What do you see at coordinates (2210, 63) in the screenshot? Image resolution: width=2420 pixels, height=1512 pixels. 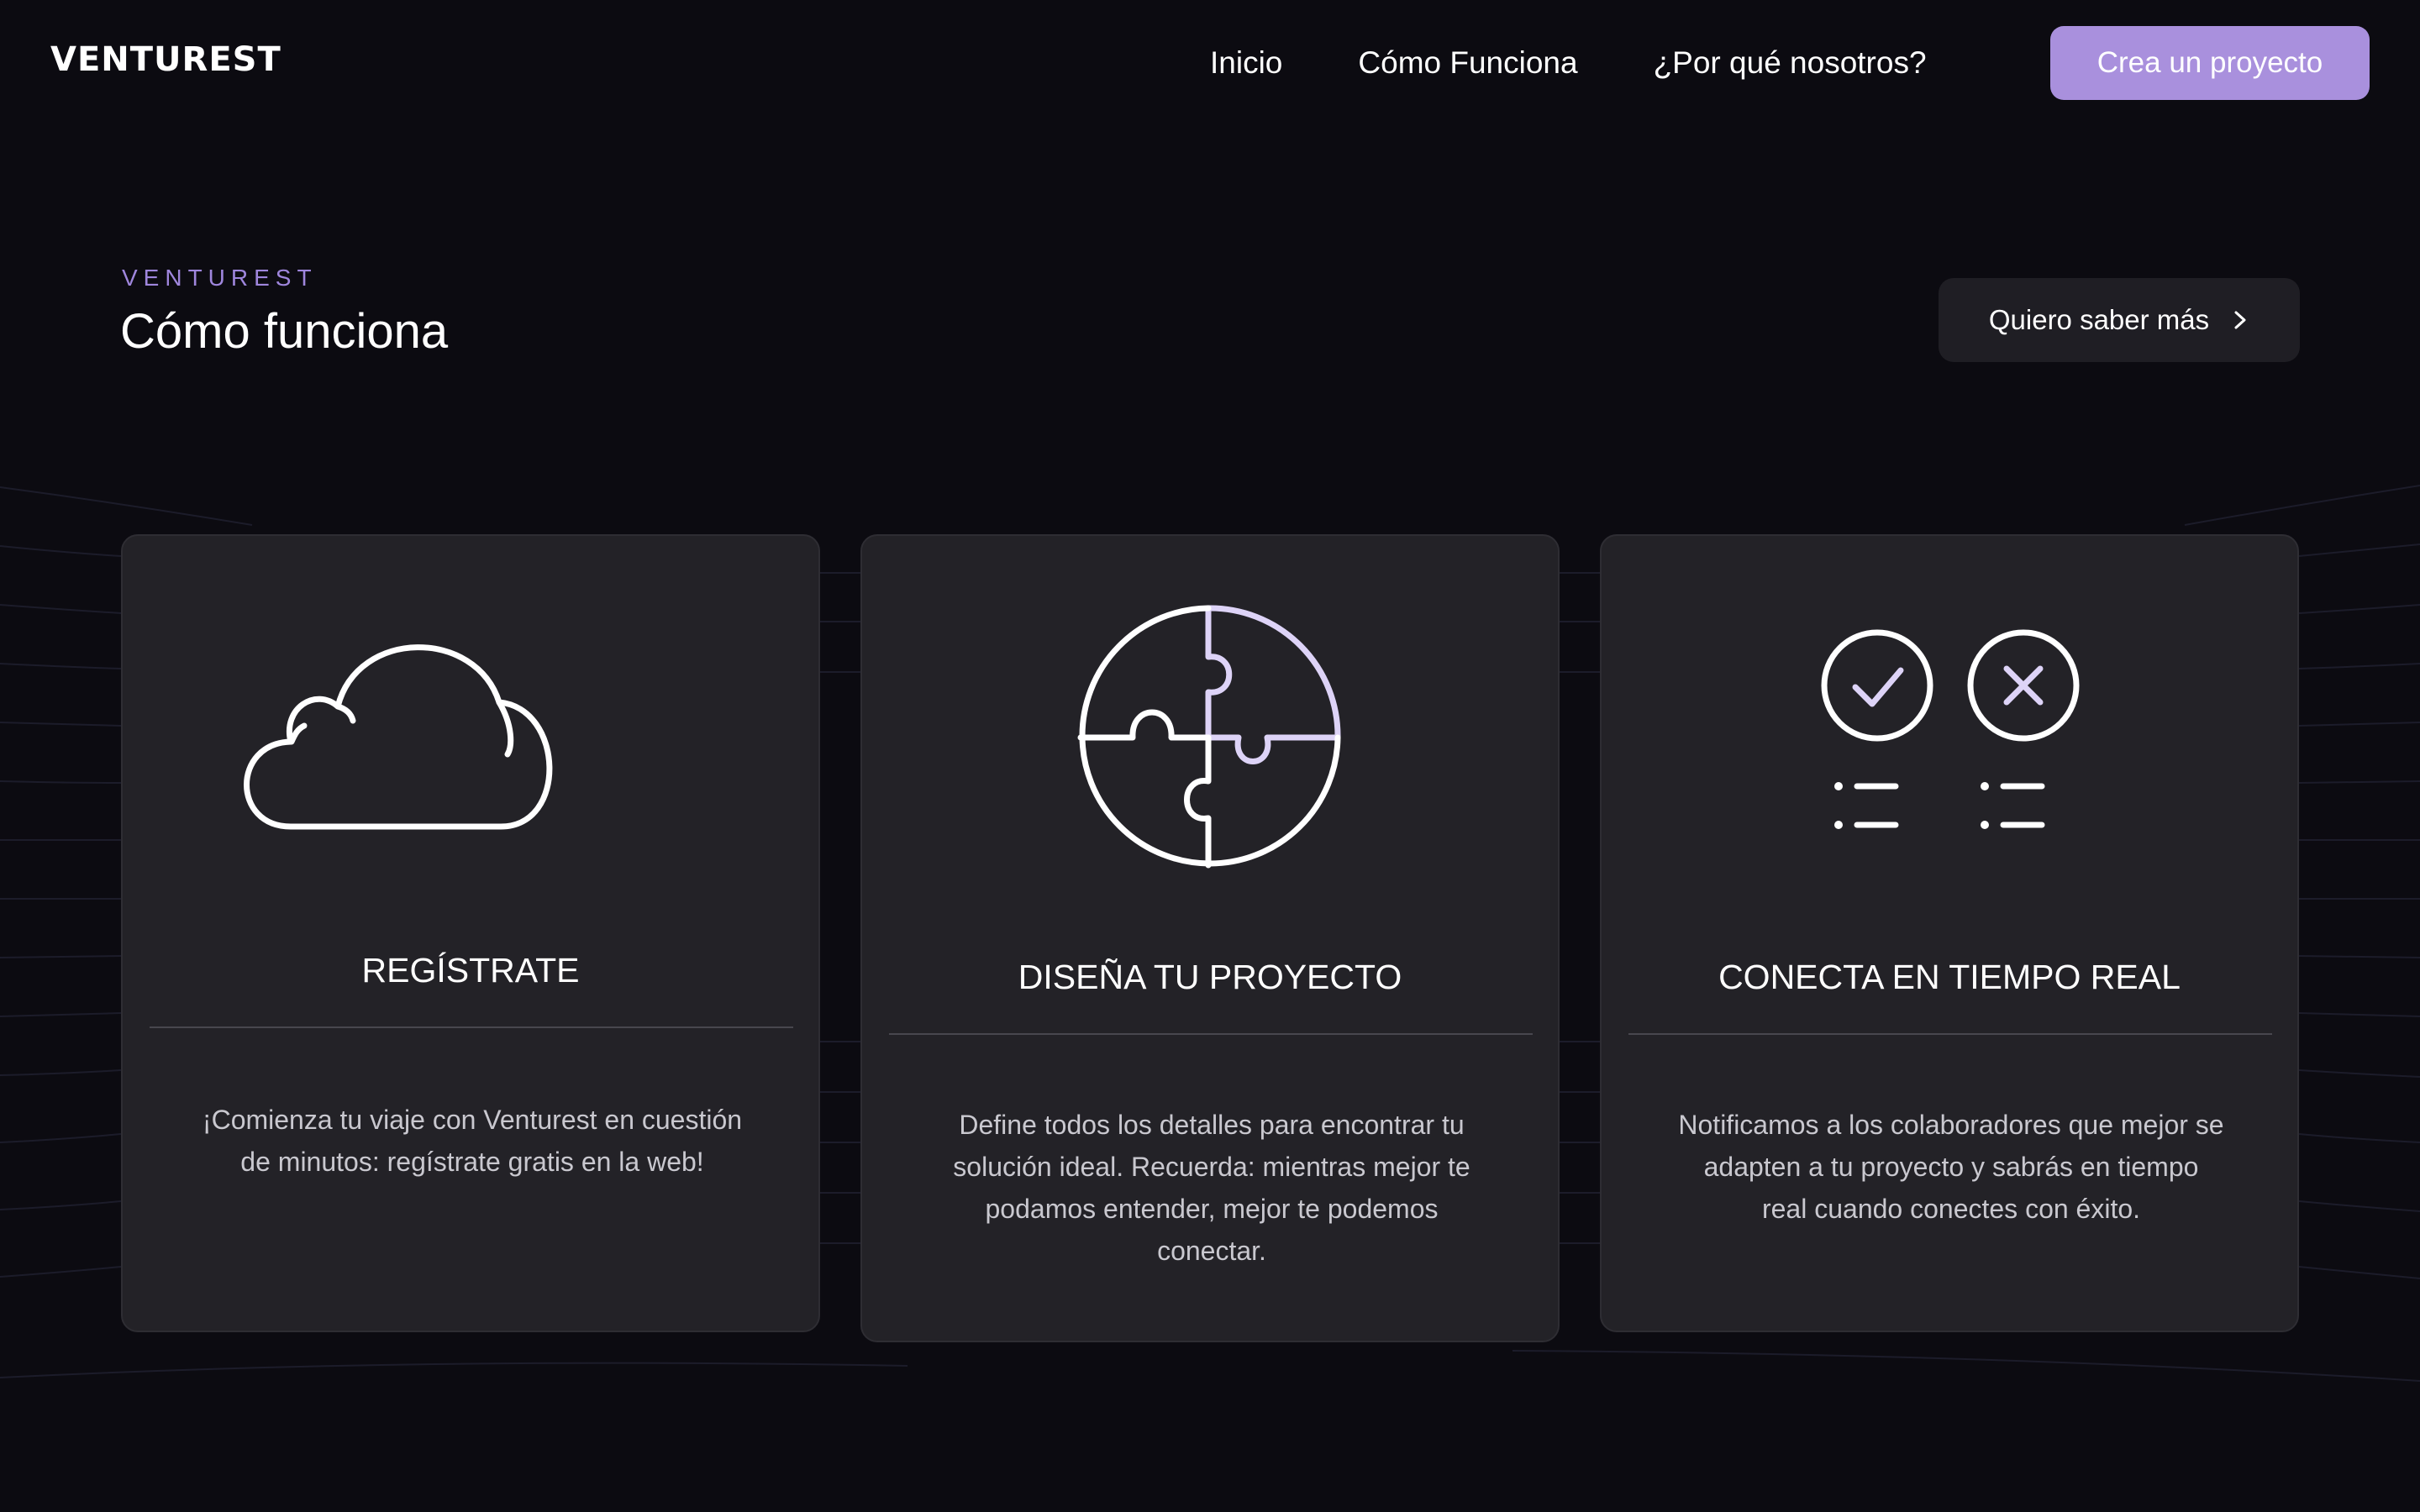 I see `create-project-button: Crea un proyecto` at bounding box center [2210, 63].